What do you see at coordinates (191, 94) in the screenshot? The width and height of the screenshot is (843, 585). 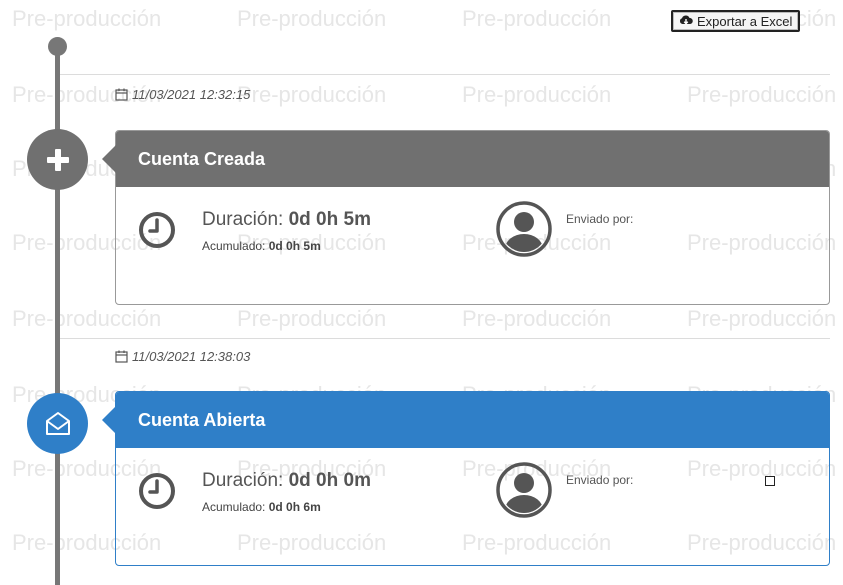 I see `event-date-text: 11/03/2021 12:32:15` at bounding box center [191, 94].